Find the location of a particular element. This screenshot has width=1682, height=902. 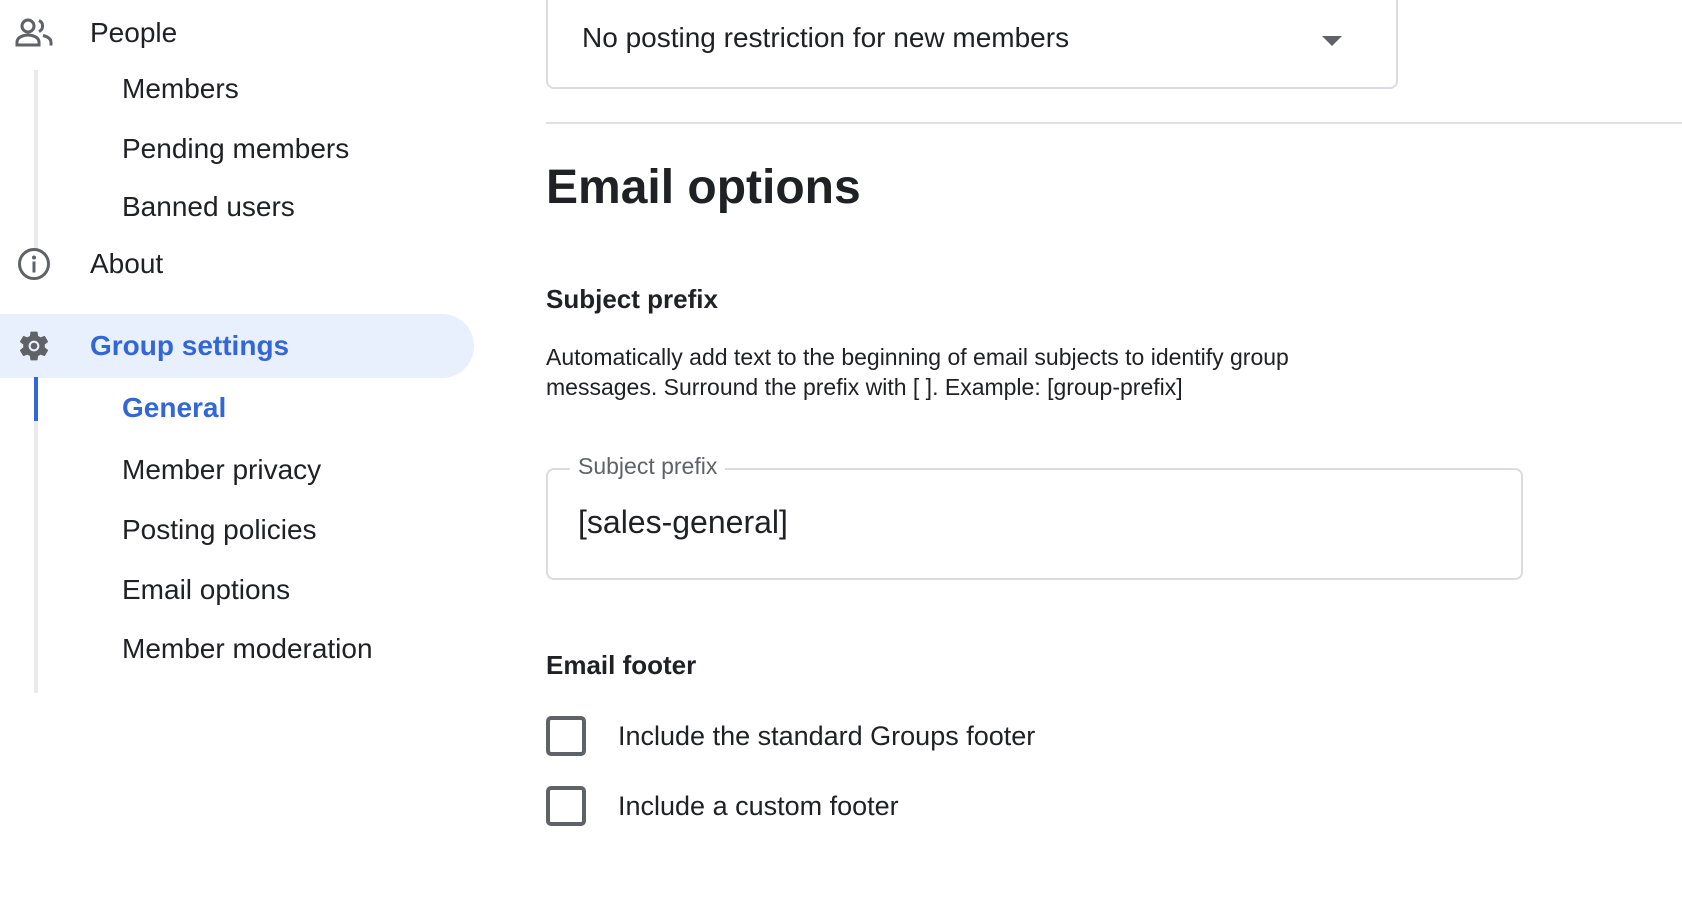

subject-prefix-input: Subject prefix [sales-general] is located at coordinates (1034, 516).